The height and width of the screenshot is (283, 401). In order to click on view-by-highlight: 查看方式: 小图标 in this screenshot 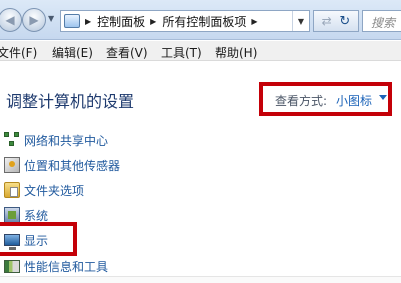, I will do `click(325, 99)`.